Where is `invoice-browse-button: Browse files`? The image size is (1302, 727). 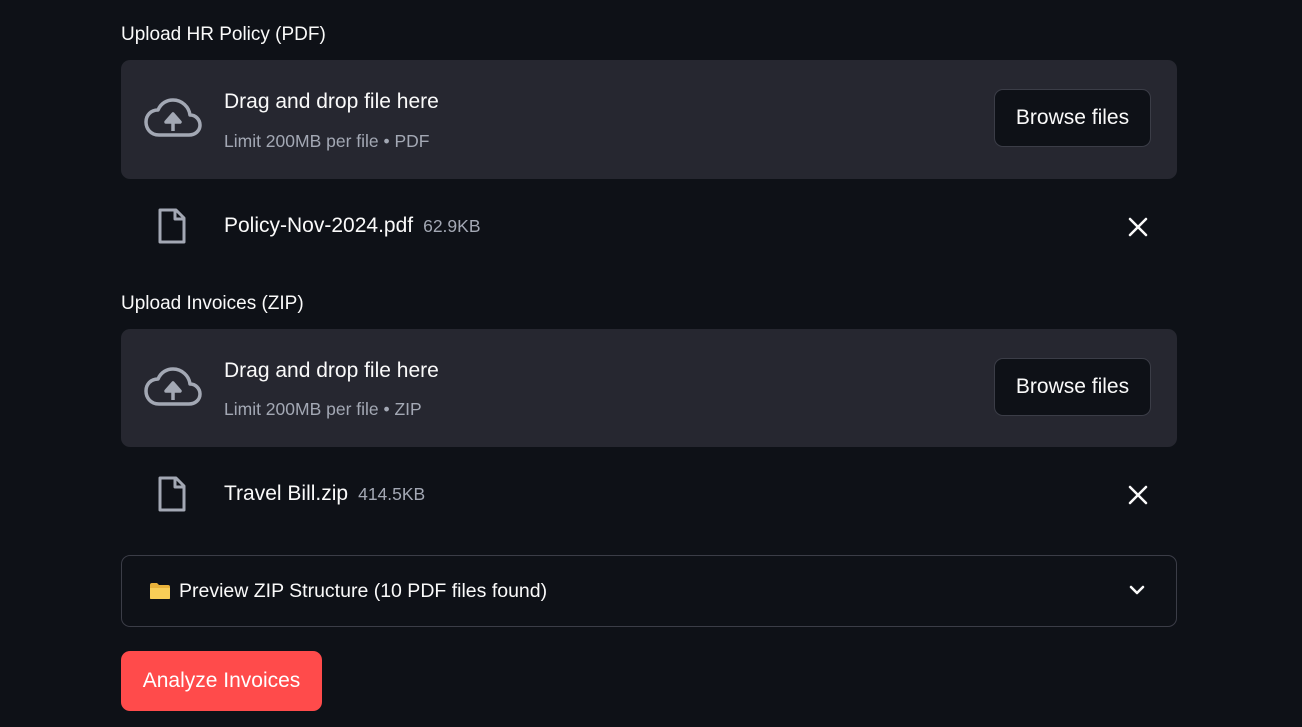 invoice-browse-button: Browse files is located at coordinates (1072, 387).